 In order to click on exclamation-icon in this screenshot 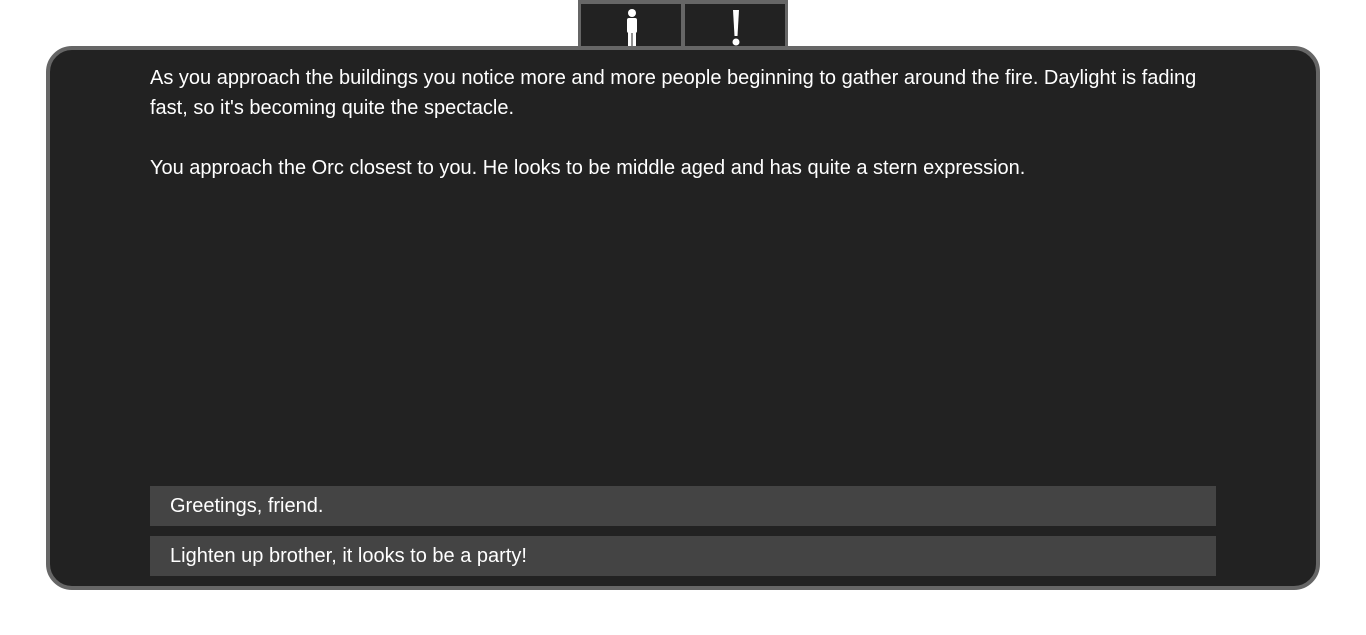, I will do `click(736, 28)`.